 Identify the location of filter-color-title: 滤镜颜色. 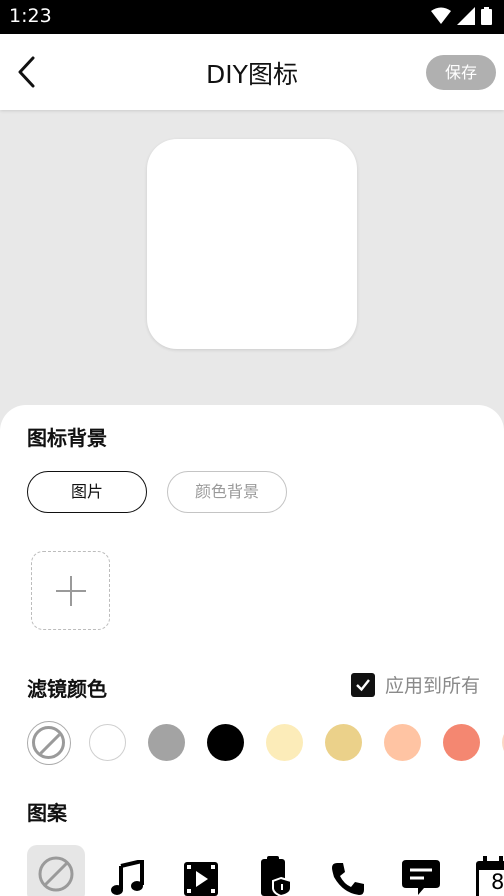
(67, 689).